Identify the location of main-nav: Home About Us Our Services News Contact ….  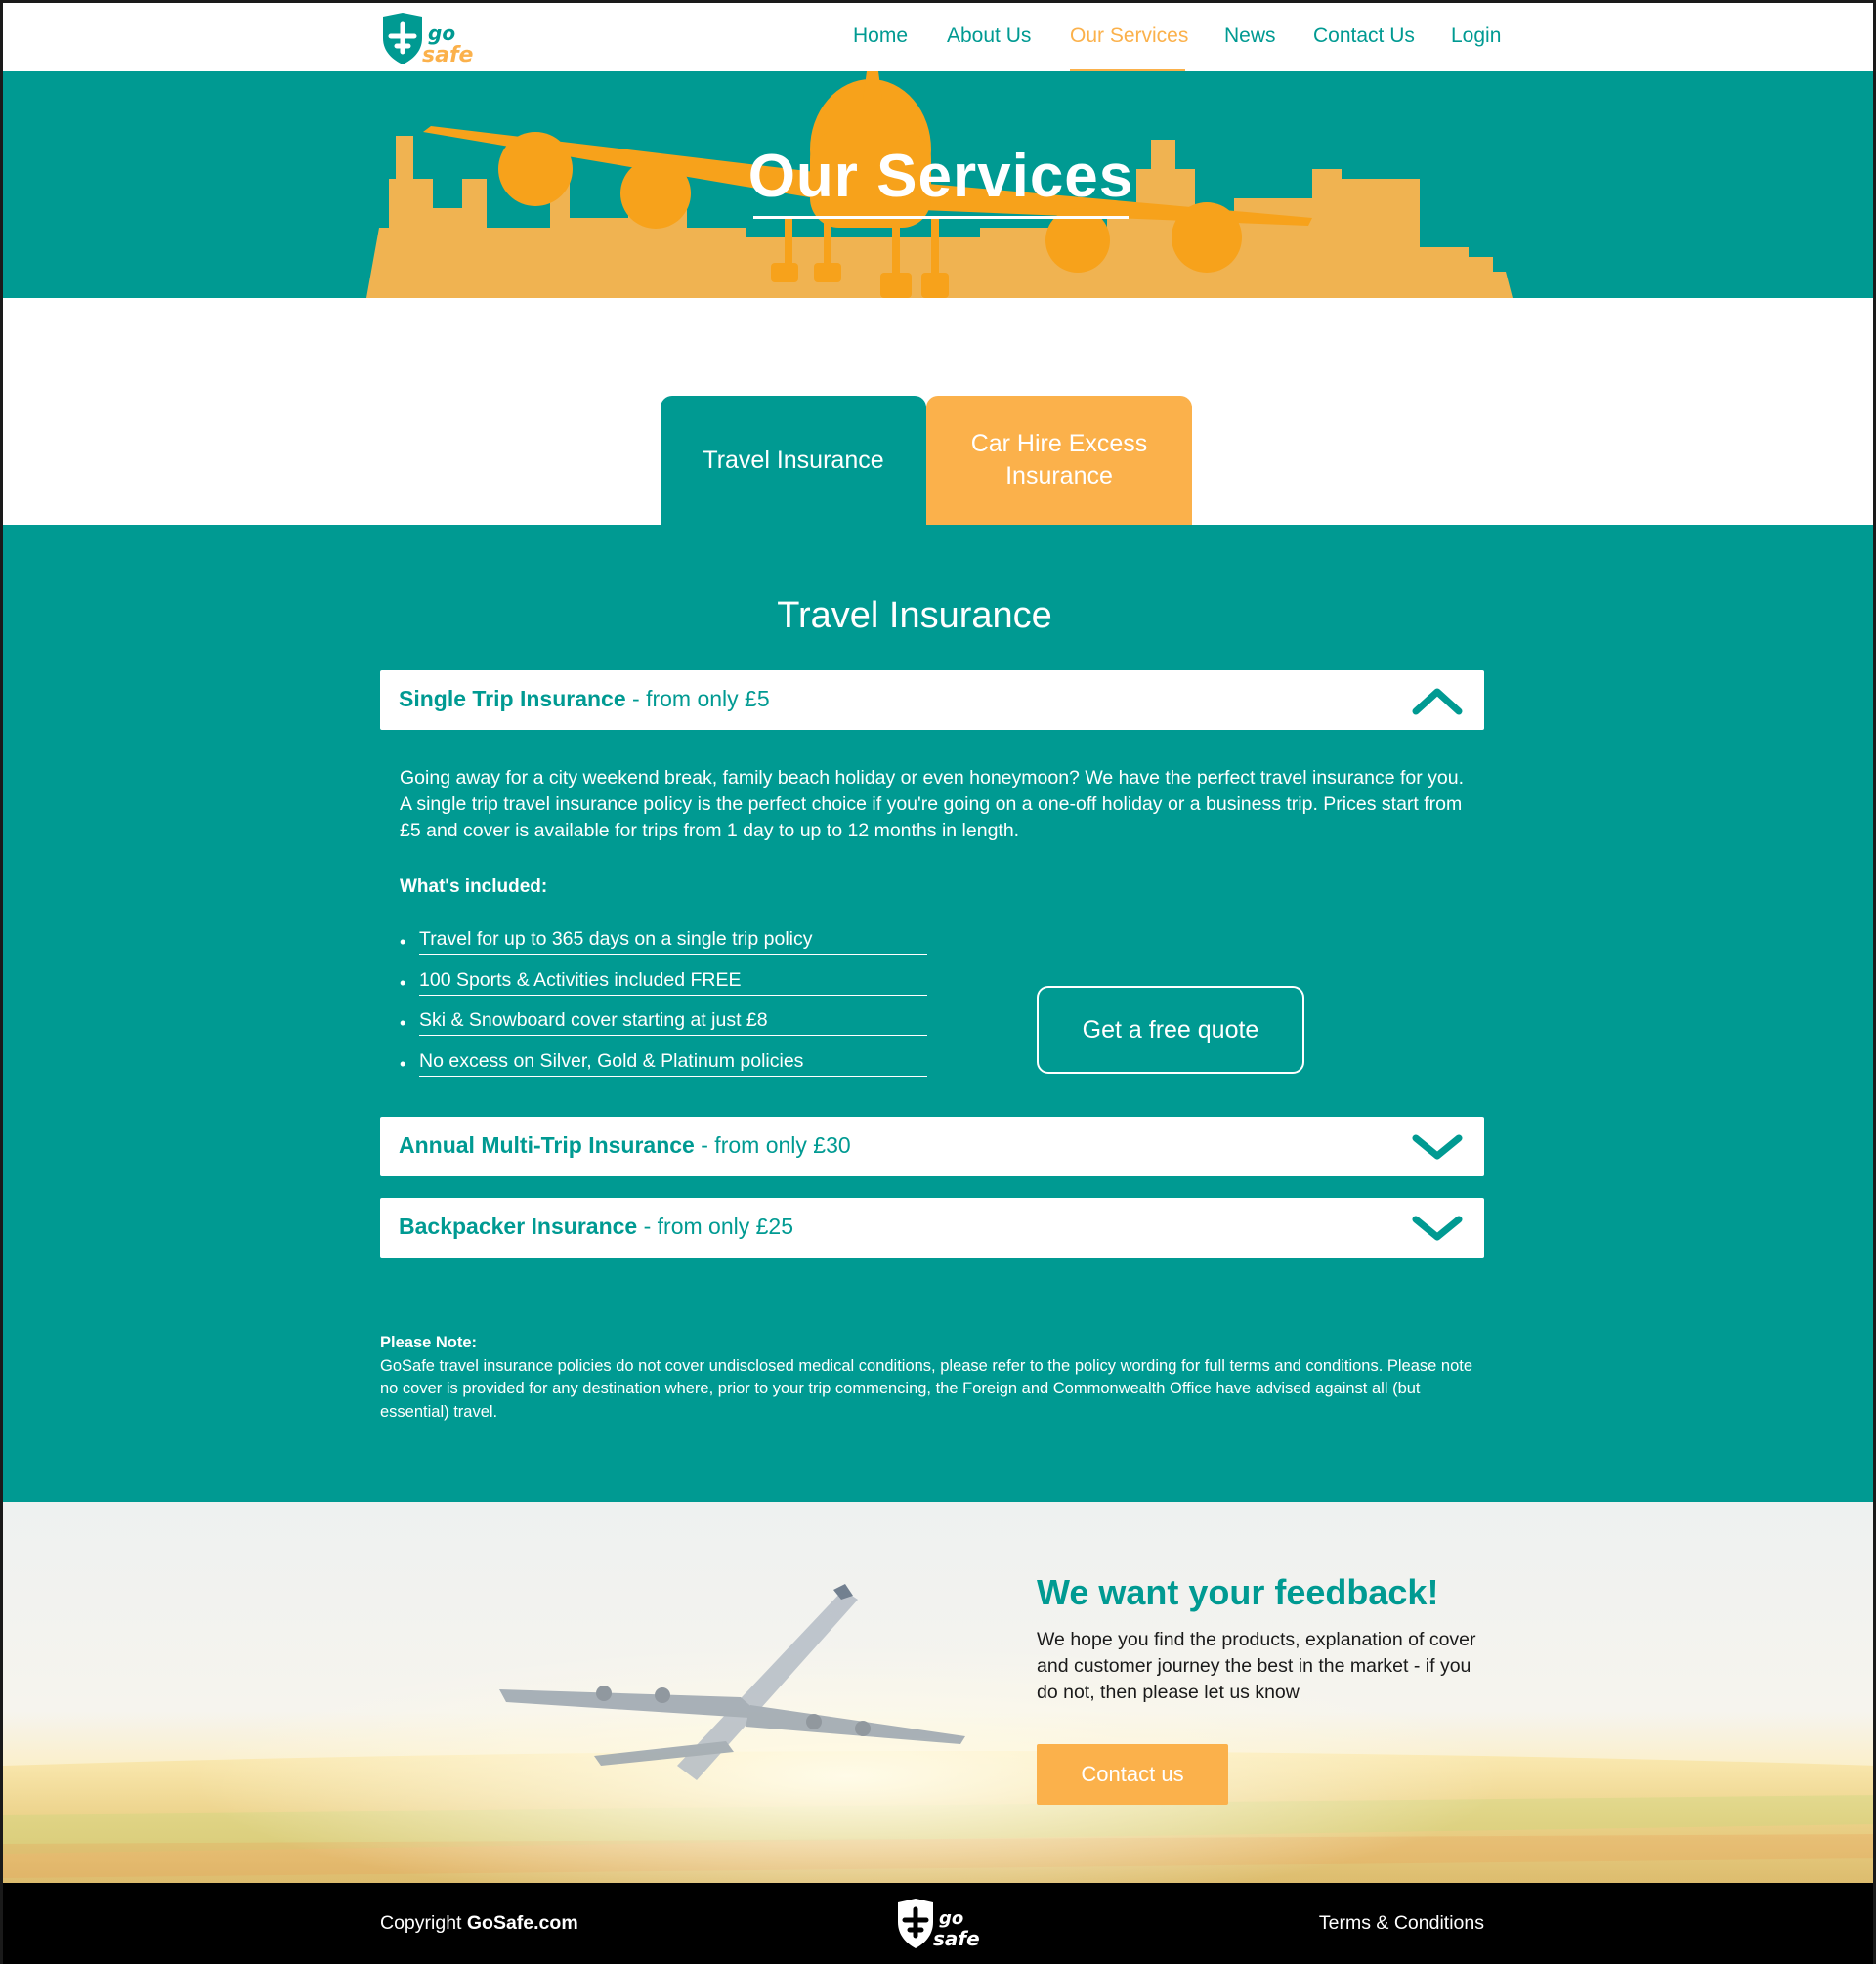
(938, 38).